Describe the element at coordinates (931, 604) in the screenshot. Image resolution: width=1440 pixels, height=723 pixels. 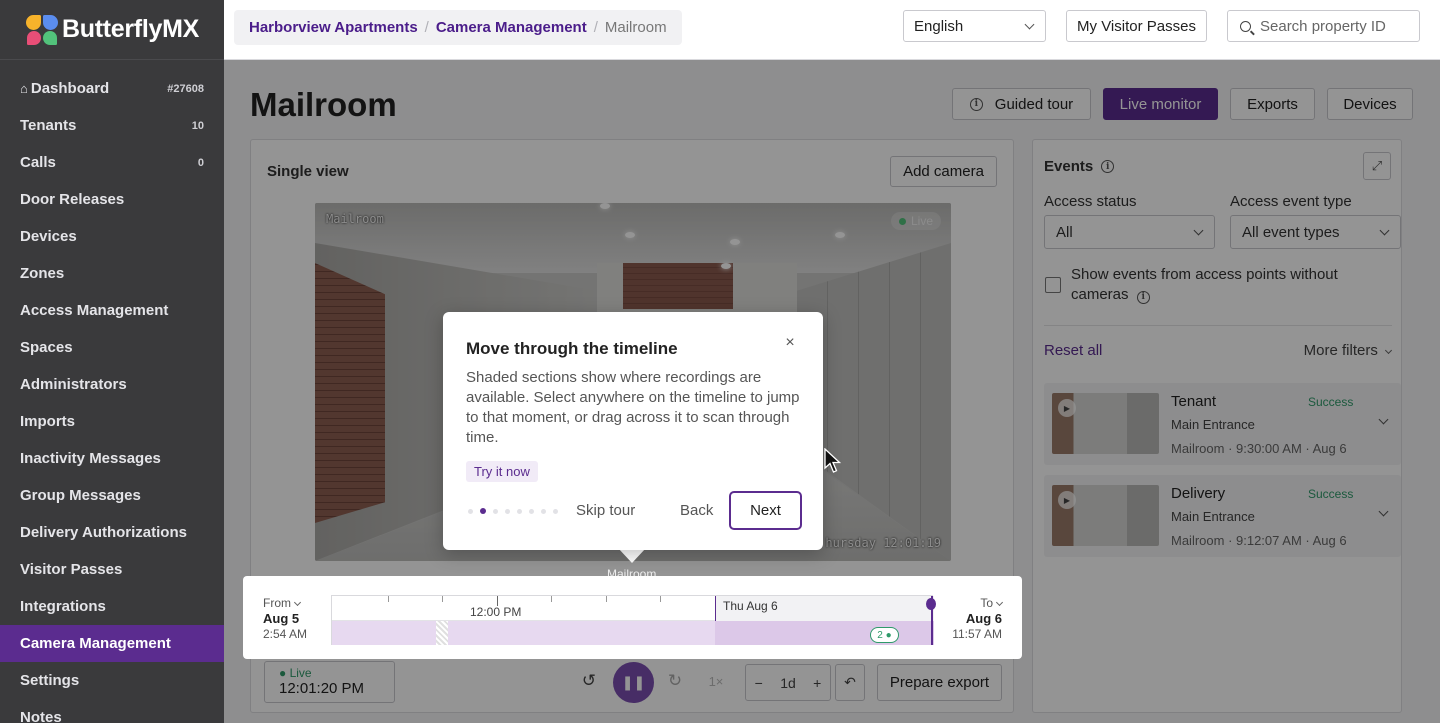
I see `playhead-handle` at that location.